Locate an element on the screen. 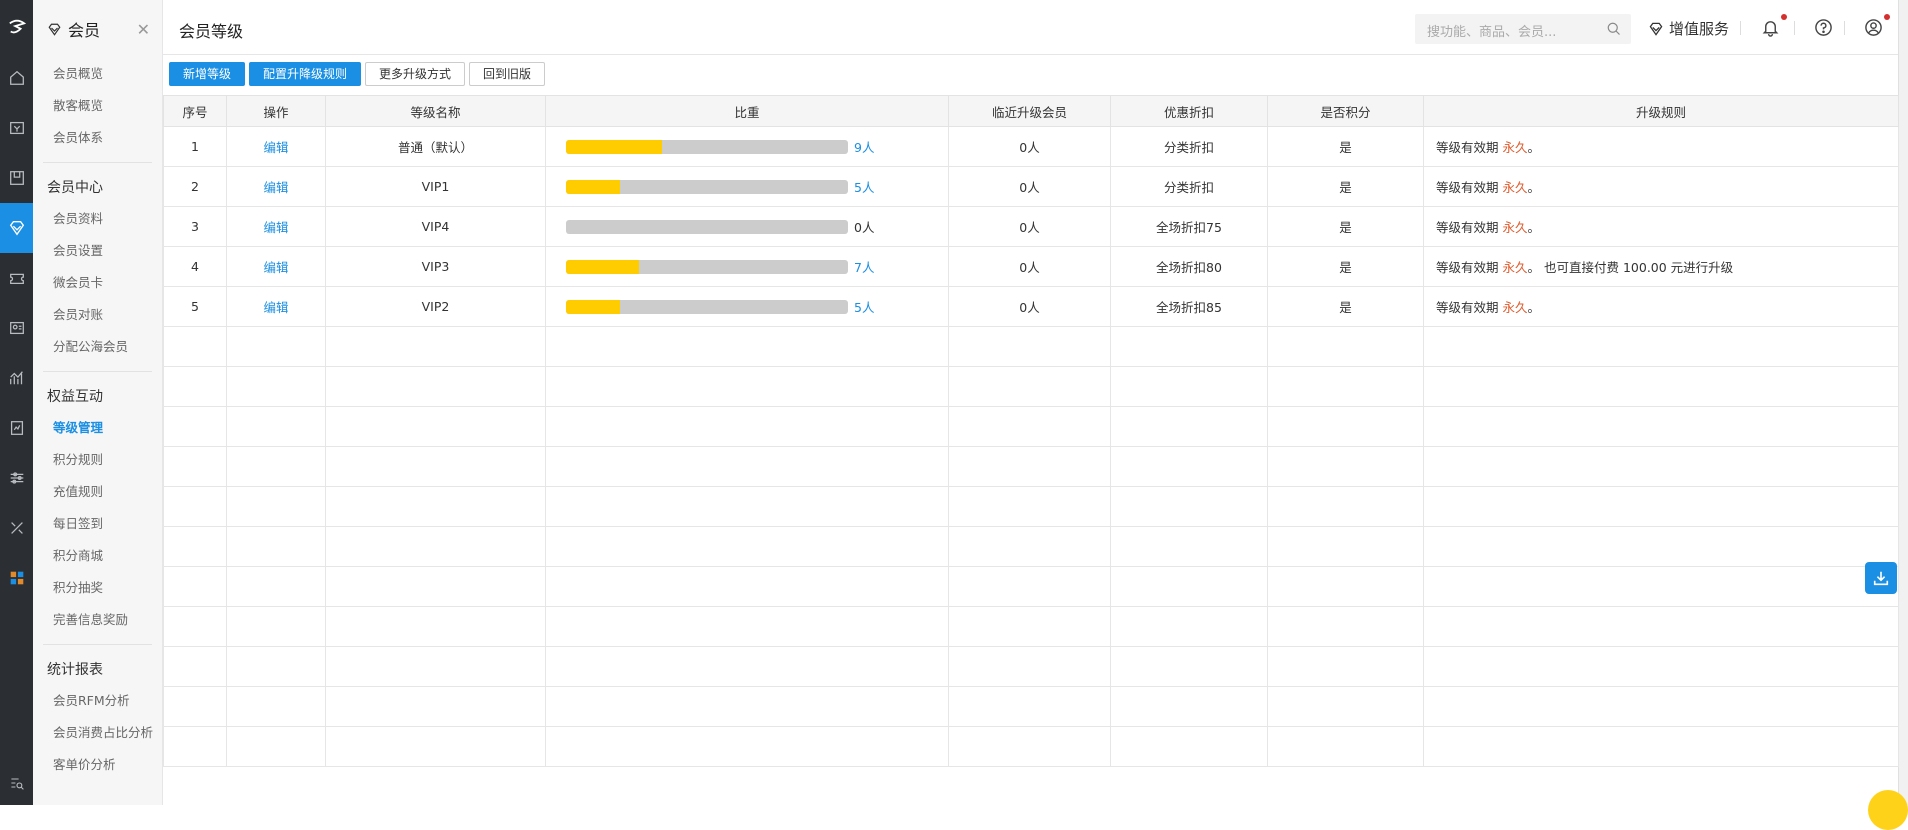  cell-level-name: VIP2 is located at coordinates (435, 306).